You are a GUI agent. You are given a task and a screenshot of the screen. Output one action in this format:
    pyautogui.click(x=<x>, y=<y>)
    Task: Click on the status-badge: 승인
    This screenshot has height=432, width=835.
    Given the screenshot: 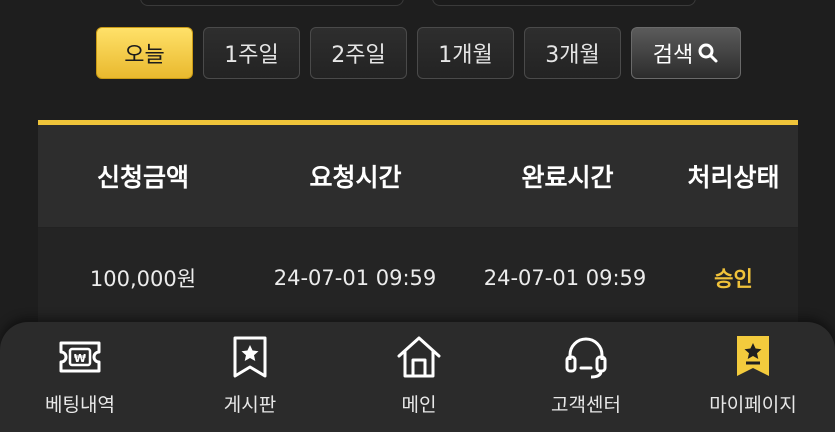 What is the action you would take?
    pyautogui.click(x=733, y=279)
    